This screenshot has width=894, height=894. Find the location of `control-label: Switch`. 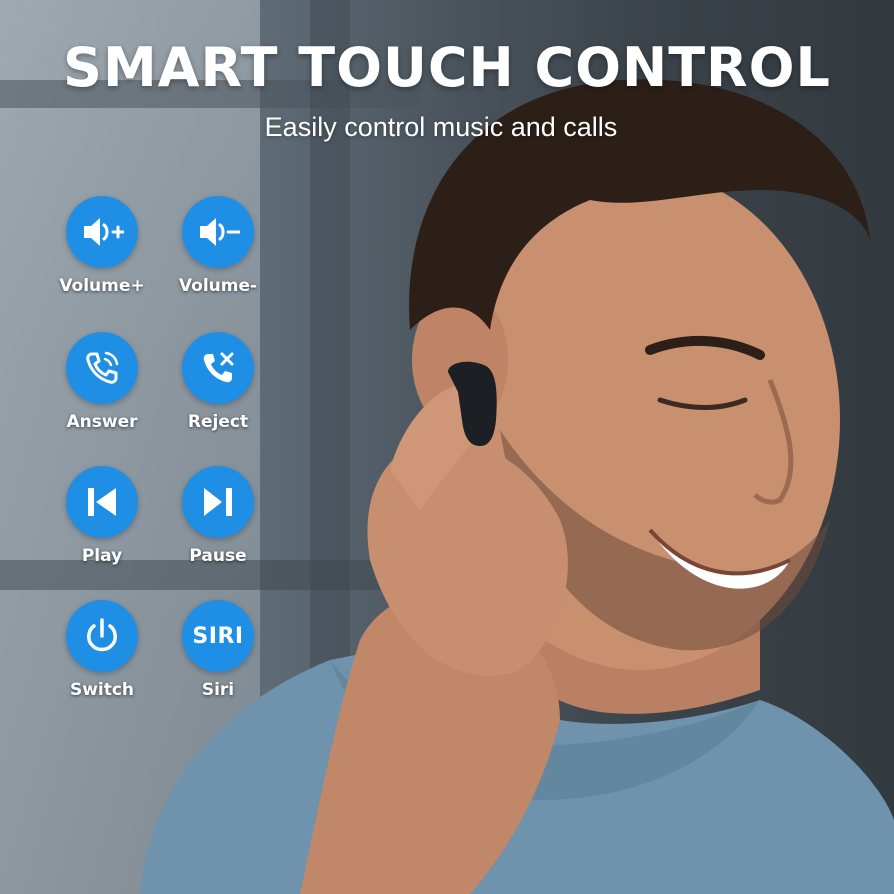

control-label: Switch is located at coordinates (102, 690).